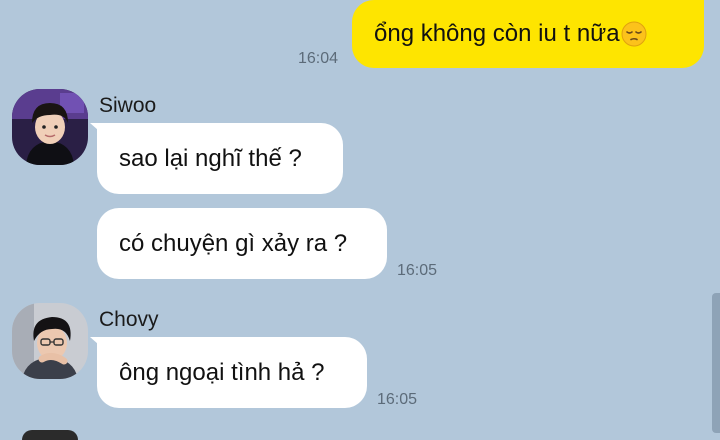 The width and height of the screenshot is (720, 440). Describe the element at coordinates (397, 399) in the screenshot. I see `chovy-message-time: 16:05` at that location.